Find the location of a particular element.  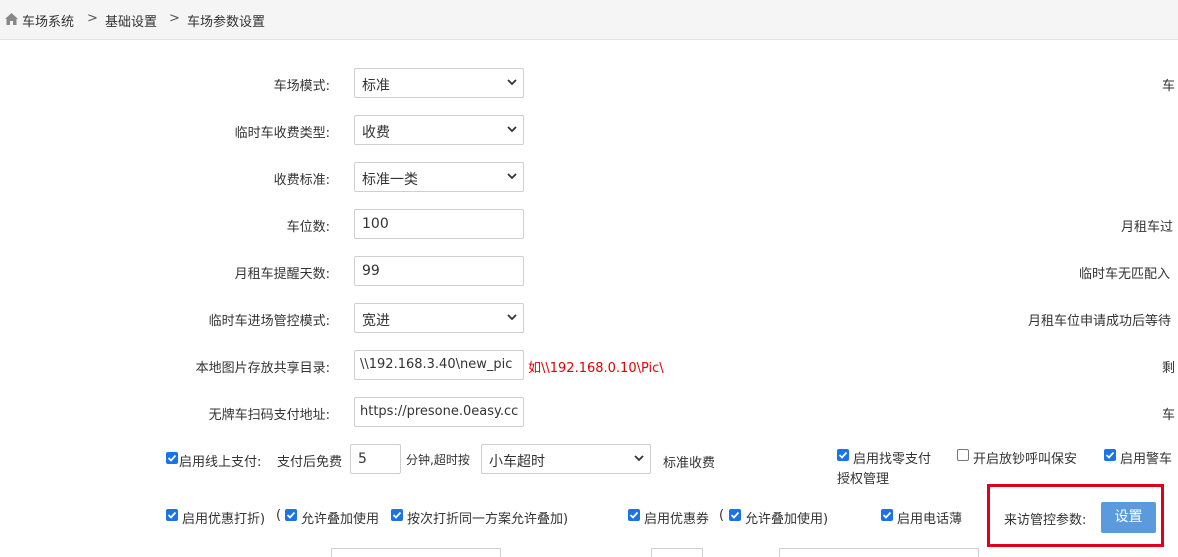

monthly-remind-input: 99 is located at coordinates (439, 271).